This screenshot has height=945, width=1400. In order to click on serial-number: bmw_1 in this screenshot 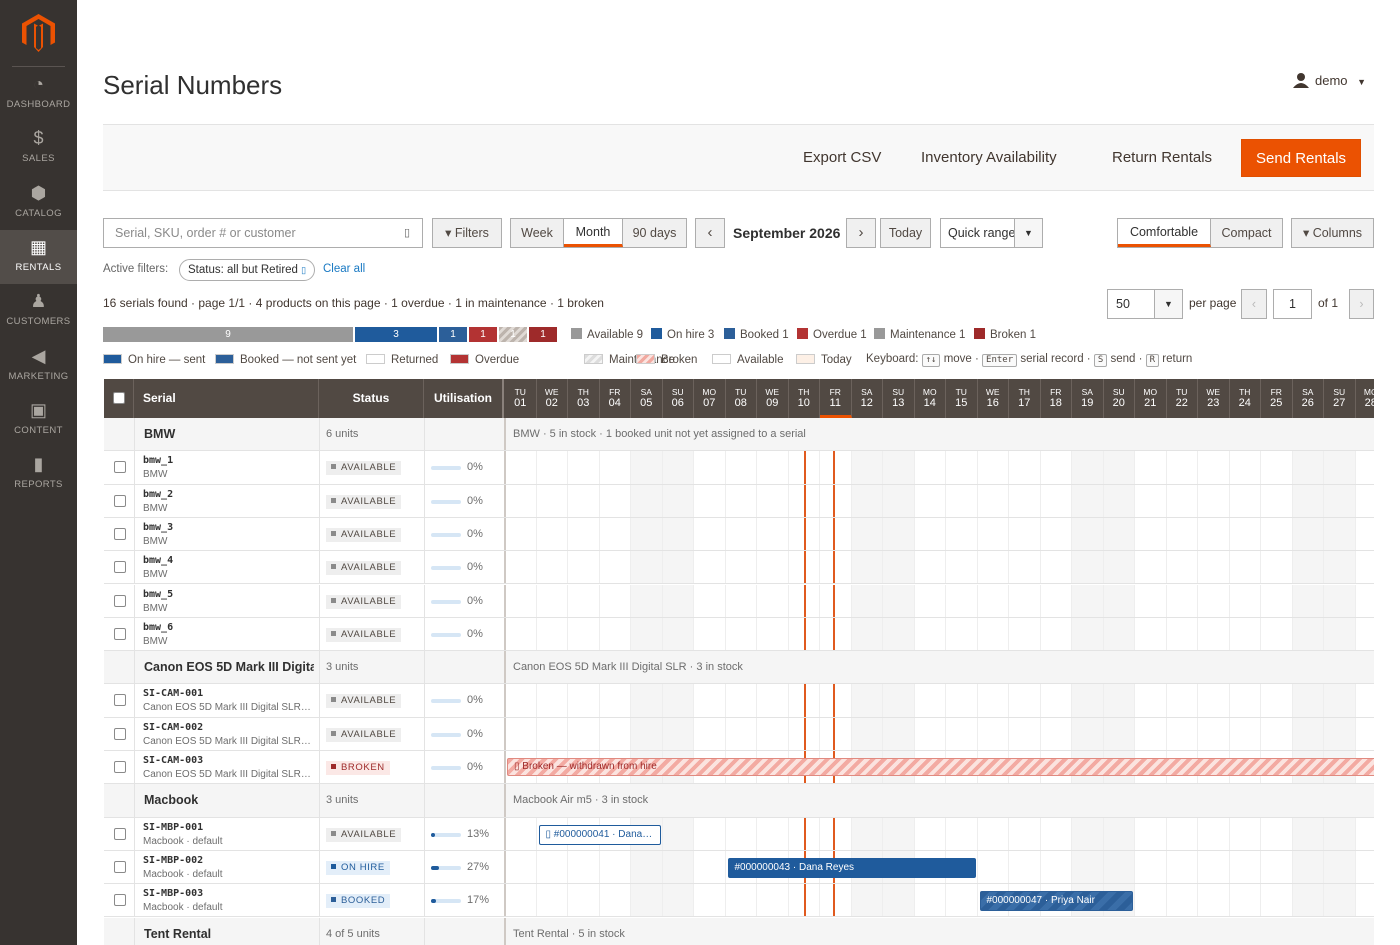, I will do `click(158, 460)`.